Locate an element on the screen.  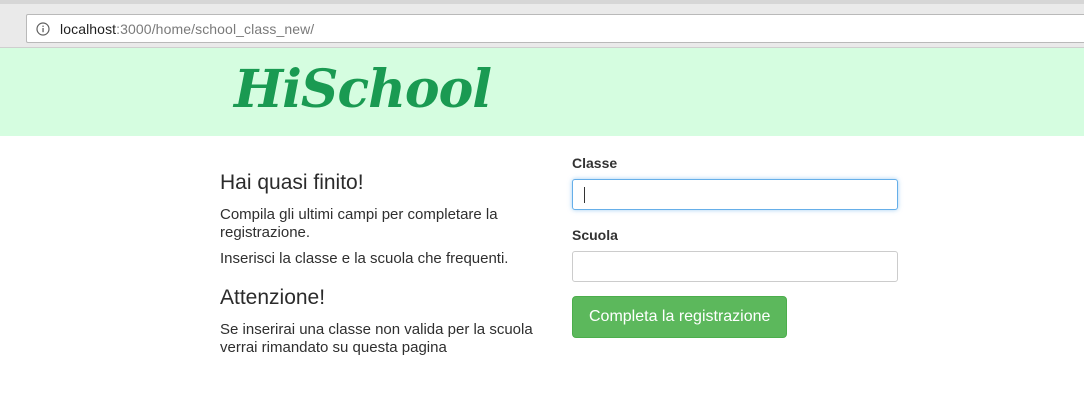
text-caret is located at coordinates (584, 195).